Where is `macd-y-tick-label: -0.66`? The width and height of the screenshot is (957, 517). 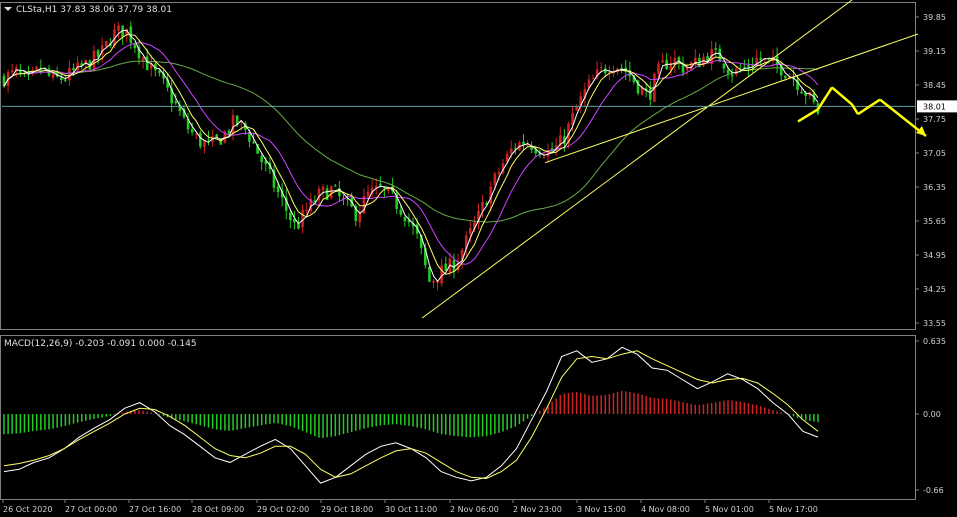 macd-y-tick-label: -0.66 is located at coordinates (933, 490).